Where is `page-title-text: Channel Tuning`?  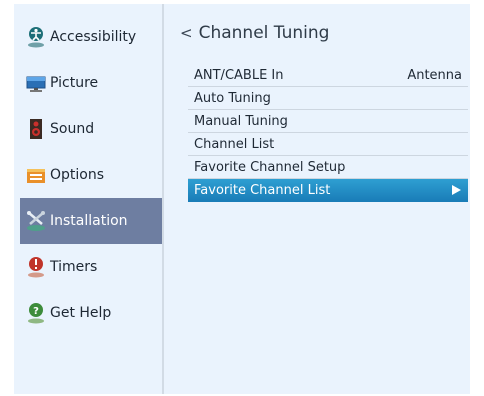 page-title-text: Channel Tuning is located at coordinates (264, 33).